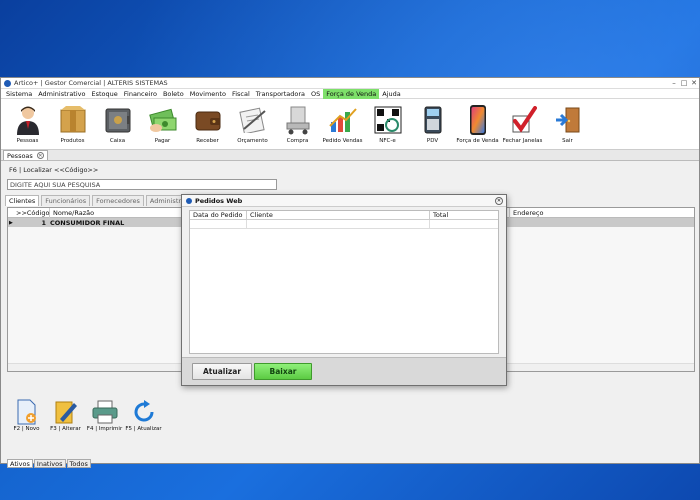 Image resolution: width=700 pixels, height=500 pixels. What do you see at coordinates (105, 412) in the screenshot?
I see `printer-icon` at bounding box center [105, 412].